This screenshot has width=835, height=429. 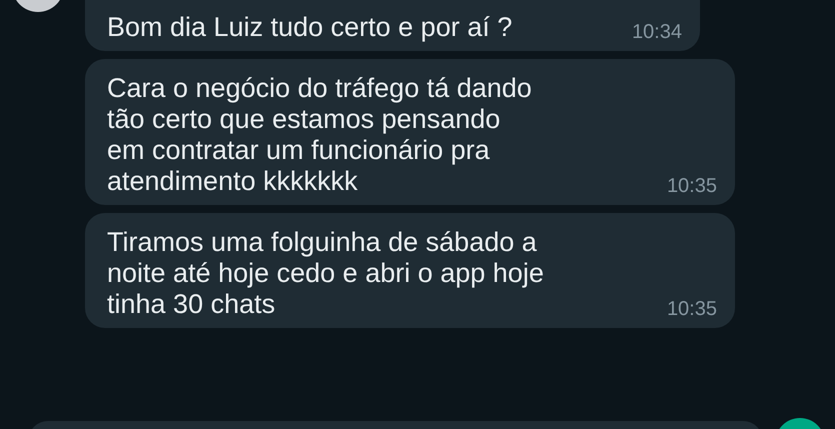 What do you see at coordinates (310, 27) in the screenshot?
I see `message-text: Bom dia Luiz tudo certo e por aí ?` at bounding box center [310, 27].